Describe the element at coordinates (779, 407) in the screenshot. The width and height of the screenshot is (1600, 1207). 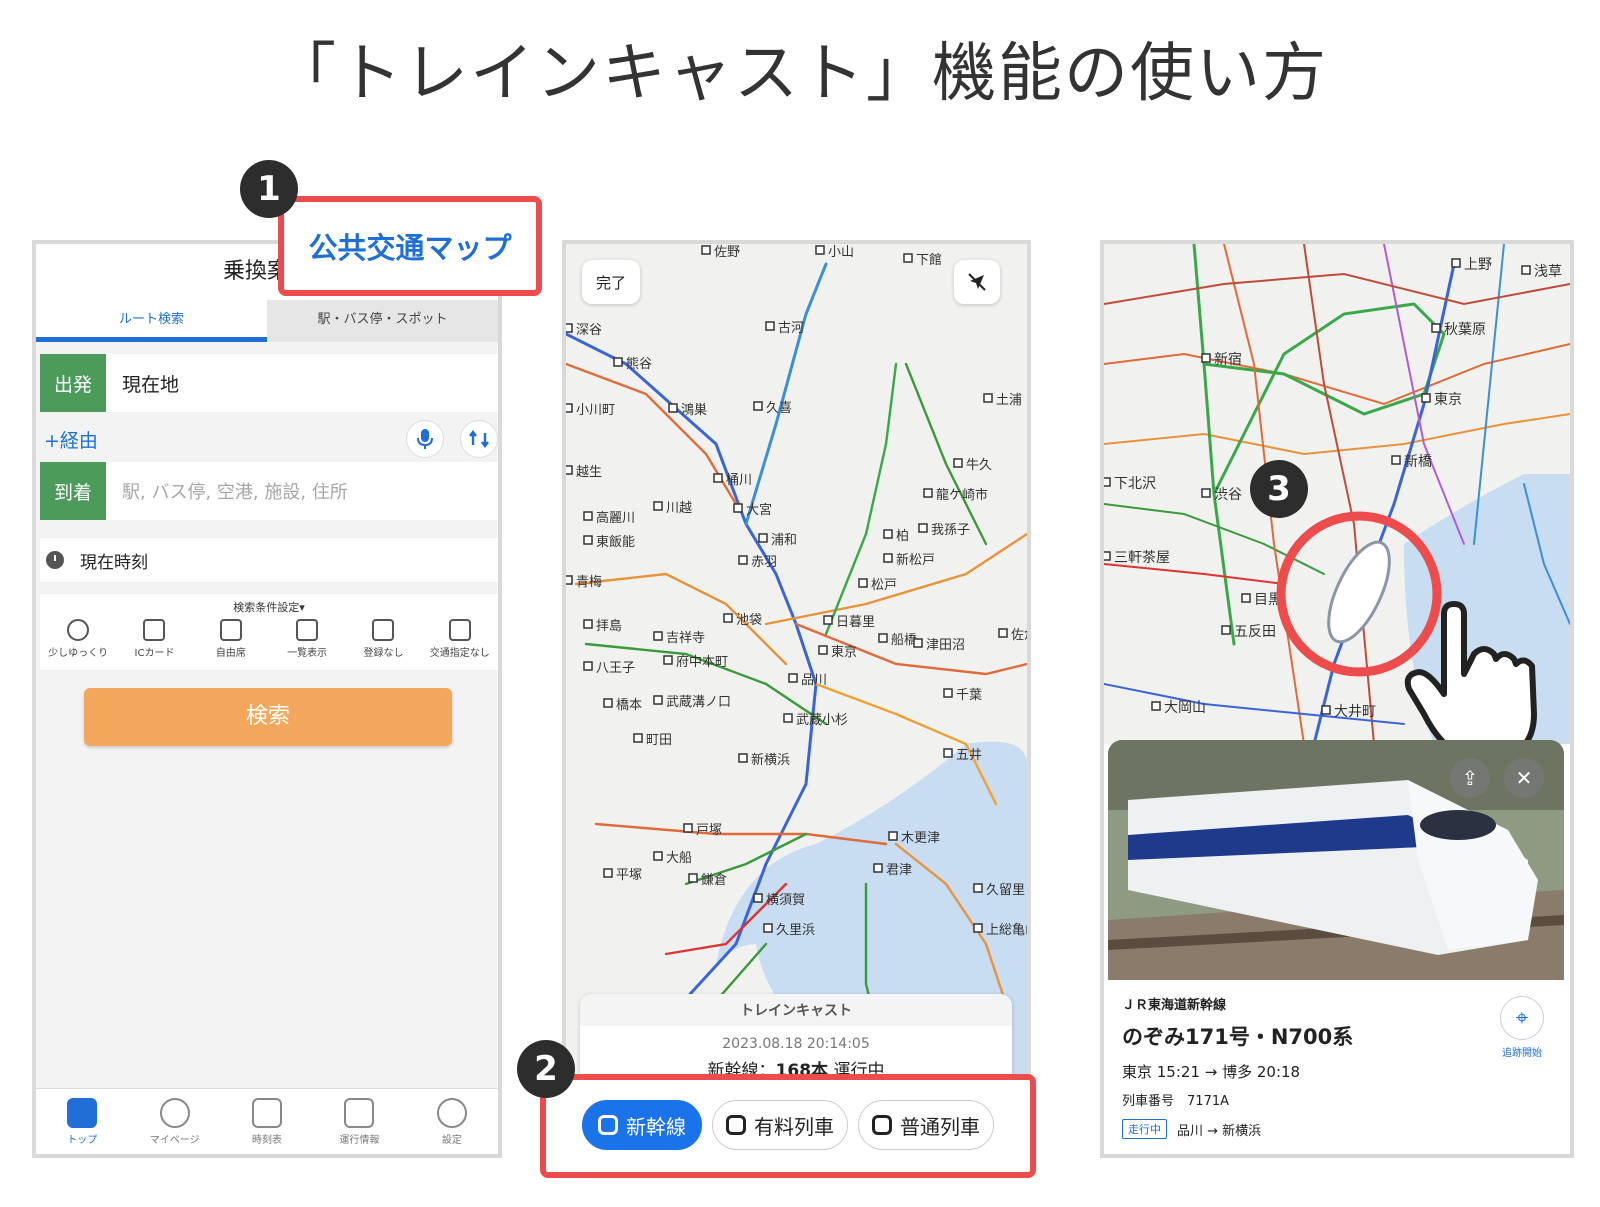
I see `station-label: 久喜` at that location.